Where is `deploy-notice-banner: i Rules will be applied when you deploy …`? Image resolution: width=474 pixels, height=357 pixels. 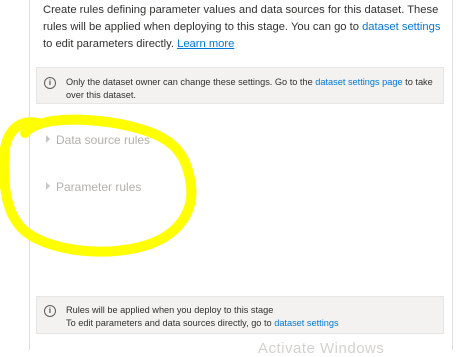
deploy-notice-banner: i Rules will be applied when you deploy … is located at coordinates (240, 315).